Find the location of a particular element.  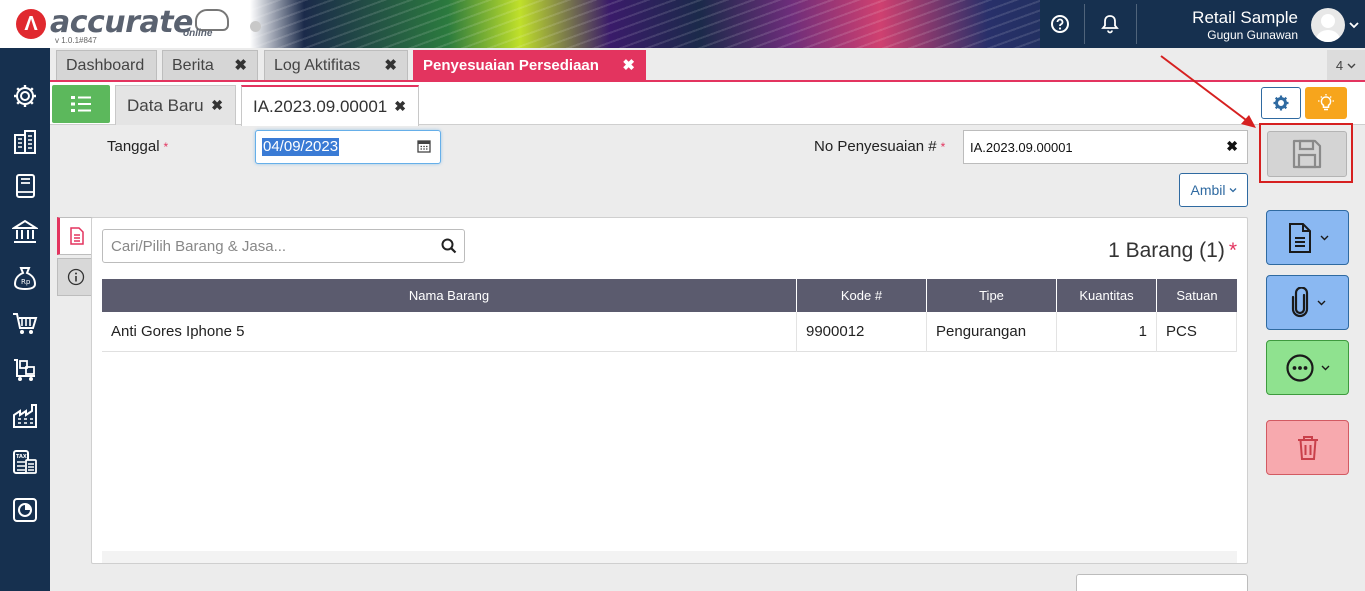

tab-log-aktifitas: Log Aktifitas ✖ is located at coordinates (336, 65).